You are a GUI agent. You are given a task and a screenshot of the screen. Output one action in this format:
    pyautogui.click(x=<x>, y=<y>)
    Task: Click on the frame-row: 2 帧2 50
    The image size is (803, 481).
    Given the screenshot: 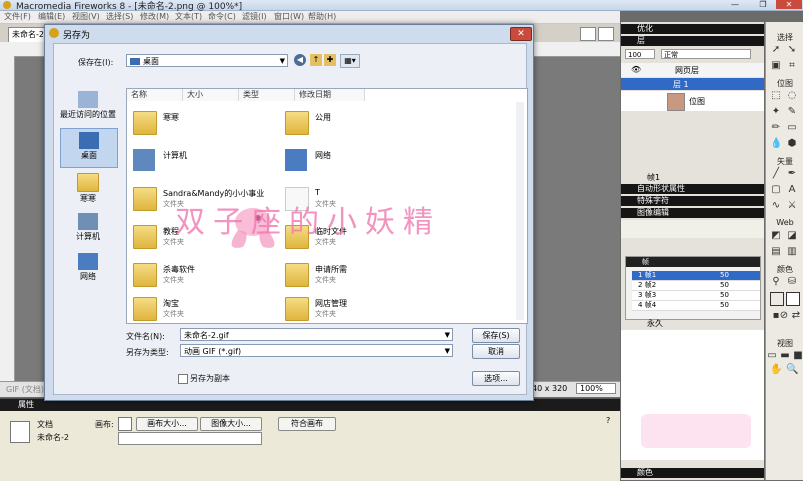 What is the action you would take?
    pyautogui.click(x=696, y=286)
    